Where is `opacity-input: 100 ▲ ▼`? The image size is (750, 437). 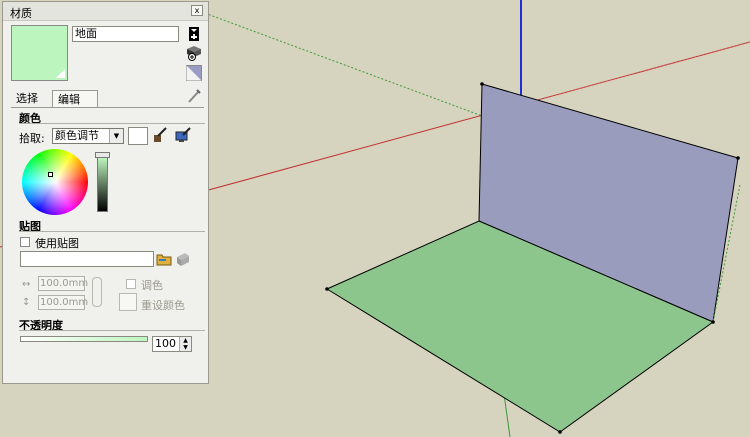 opacity-input: 100 ▲ ▼ is located at coordinates (172, 344).